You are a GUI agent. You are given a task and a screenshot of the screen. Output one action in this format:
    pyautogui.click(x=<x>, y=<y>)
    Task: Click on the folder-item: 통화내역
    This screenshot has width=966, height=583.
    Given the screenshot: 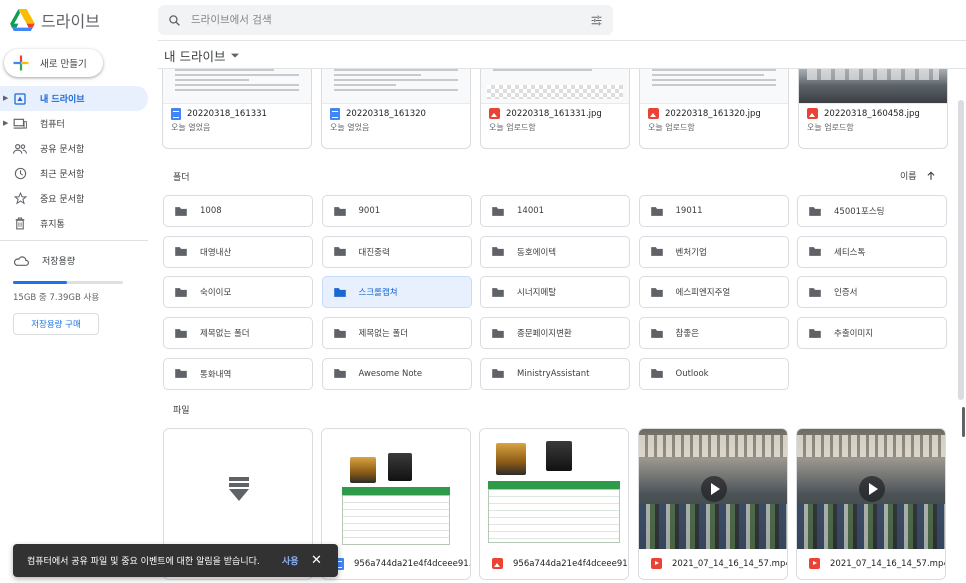 What is the action you would take?
    pyautogui.click(x=238, y=373)
    